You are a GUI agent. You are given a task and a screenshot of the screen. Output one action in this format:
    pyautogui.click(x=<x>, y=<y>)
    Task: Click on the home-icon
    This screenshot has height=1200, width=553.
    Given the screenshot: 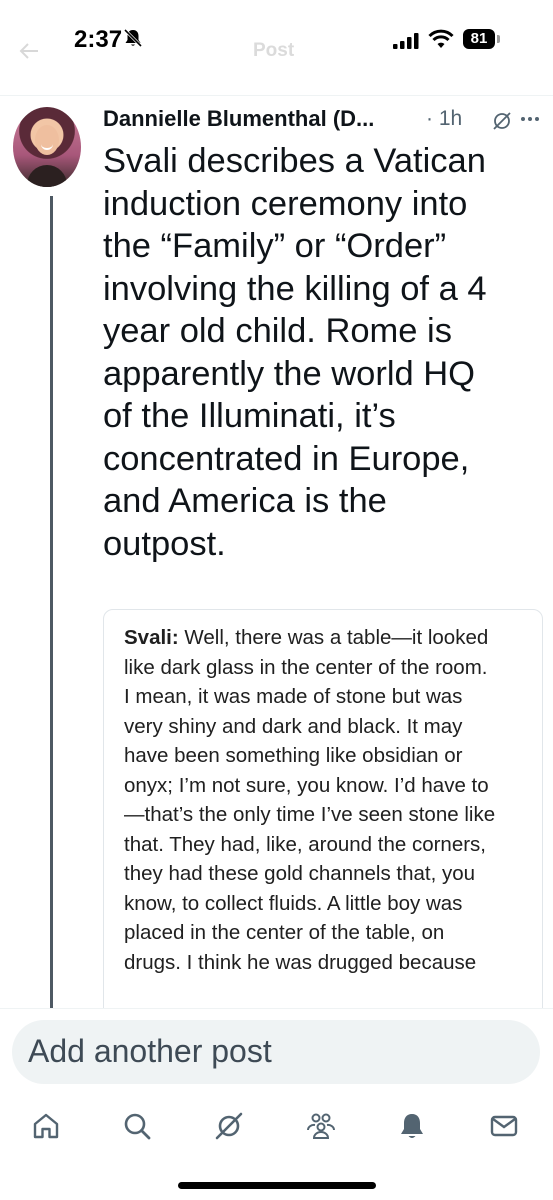 What is the action you would take?
    pyautogui.click(x=46, y=1126)
    